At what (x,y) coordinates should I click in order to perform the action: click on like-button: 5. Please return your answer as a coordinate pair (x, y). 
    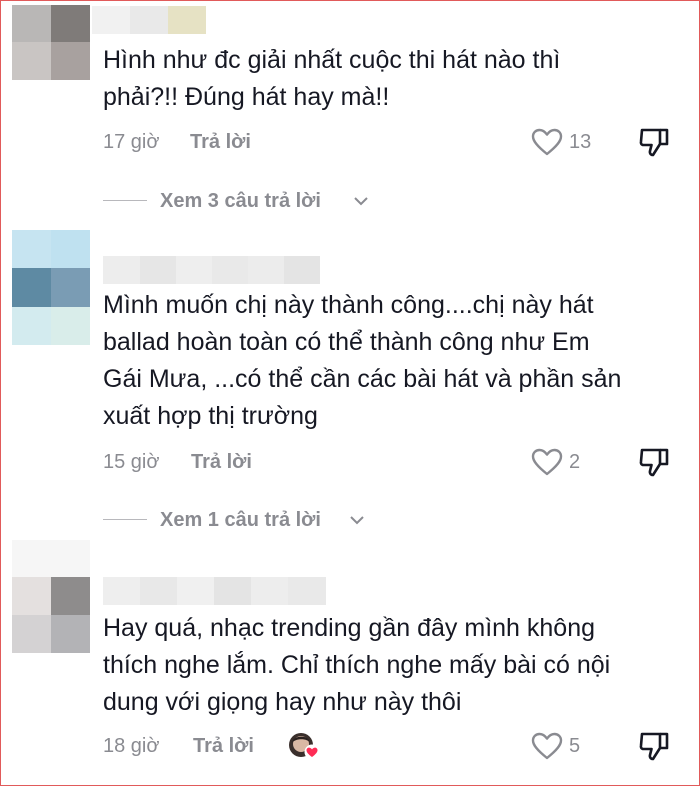
    Looking at the image, I should click on (566, 746).